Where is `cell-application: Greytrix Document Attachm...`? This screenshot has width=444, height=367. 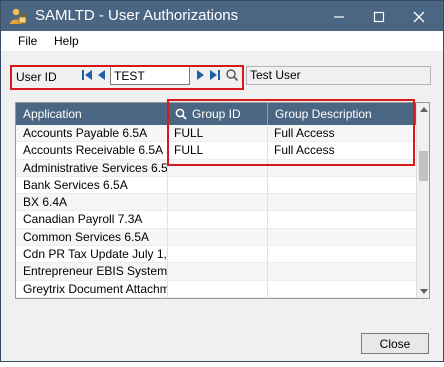
cell-application: Greytrix Document Attachm... is located at coordinates (92, 288).